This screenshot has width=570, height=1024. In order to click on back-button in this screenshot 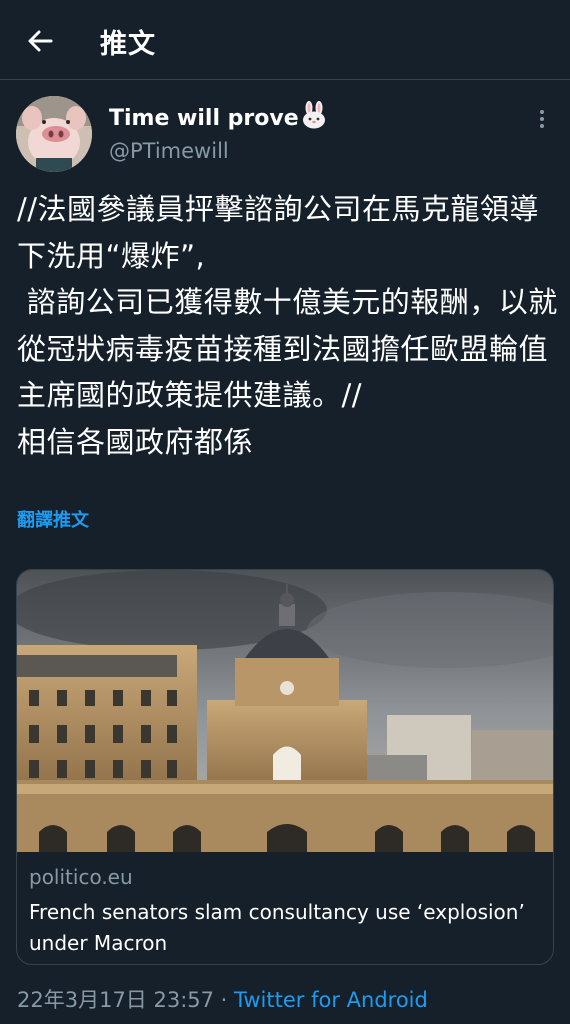, I will do `click(40, 41)`.